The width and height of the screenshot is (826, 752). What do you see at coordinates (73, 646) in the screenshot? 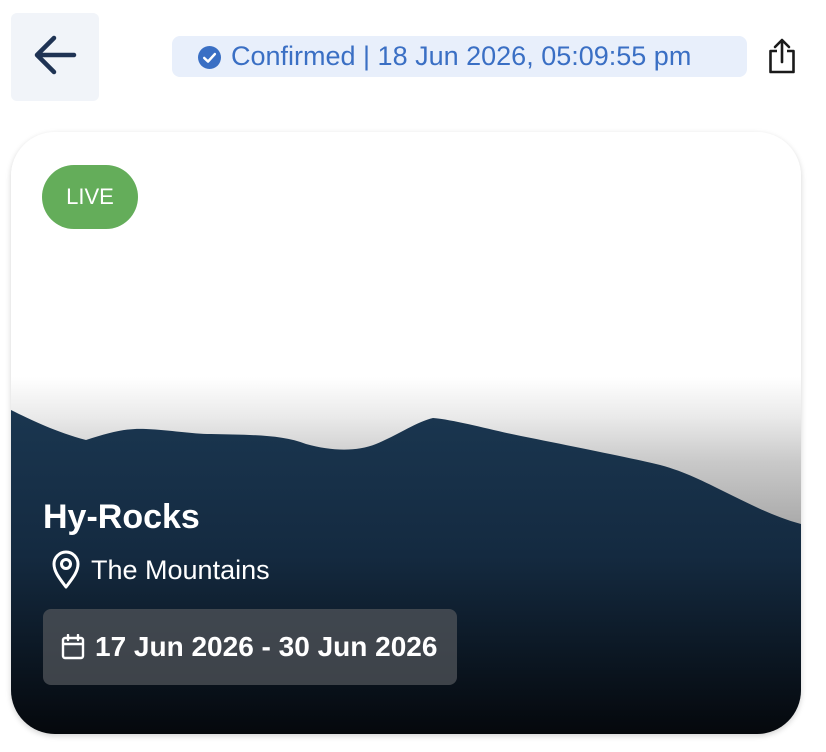
I see `calendar-icon` at bounding box center [73, 646].